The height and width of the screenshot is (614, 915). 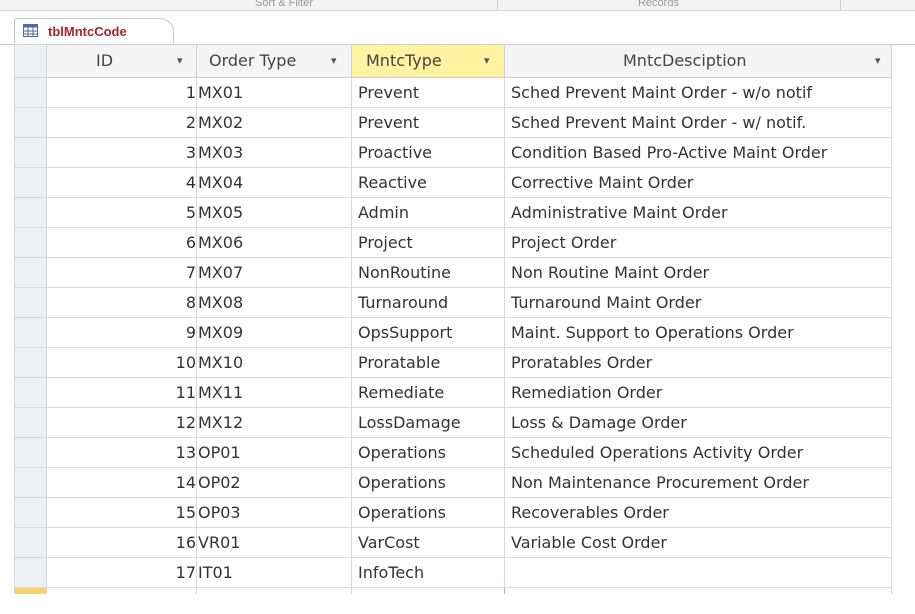 I want to click on cell-order-type: MX12, so click(x=274, y=422).